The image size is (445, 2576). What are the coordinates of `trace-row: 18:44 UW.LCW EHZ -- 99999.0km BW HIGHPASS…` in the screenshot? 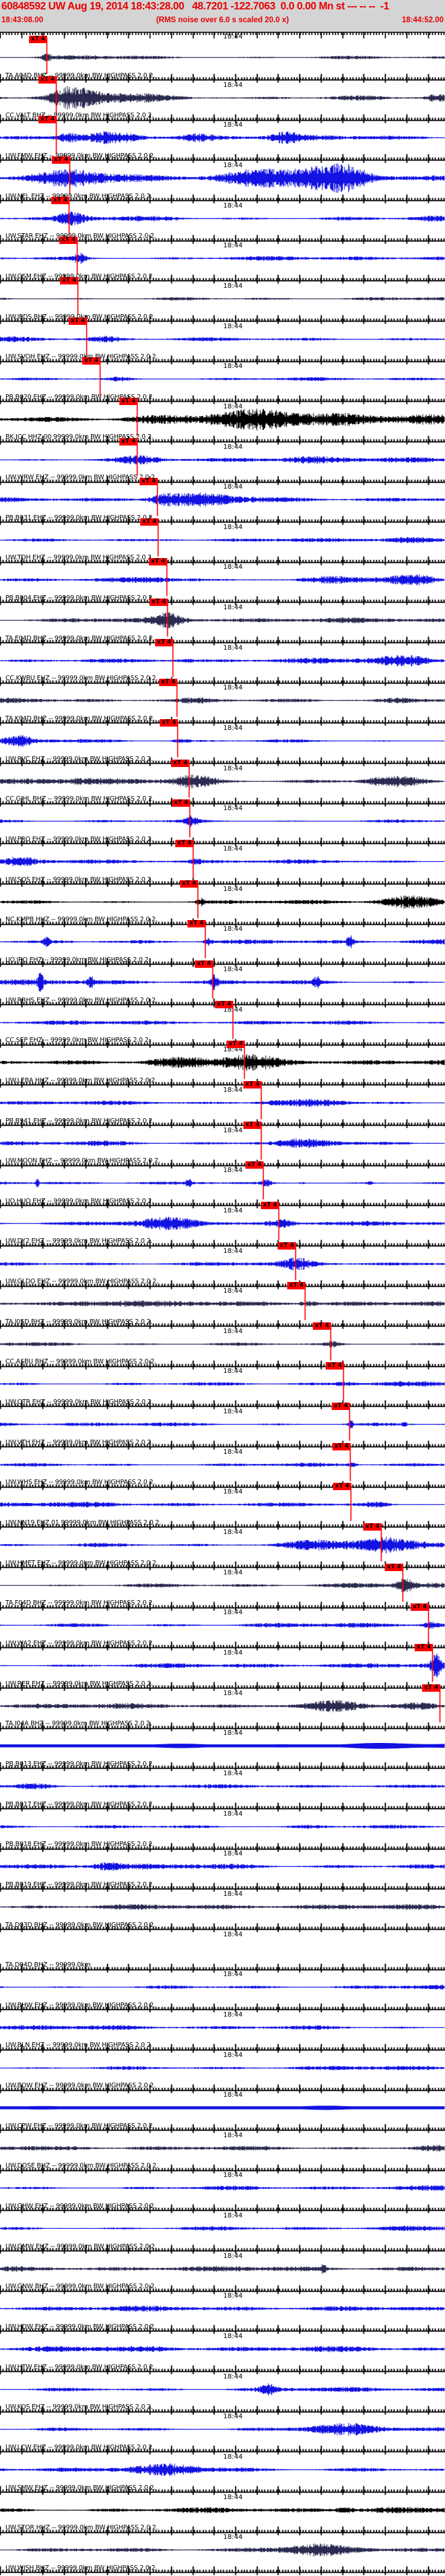 It's located at (222, 2434).